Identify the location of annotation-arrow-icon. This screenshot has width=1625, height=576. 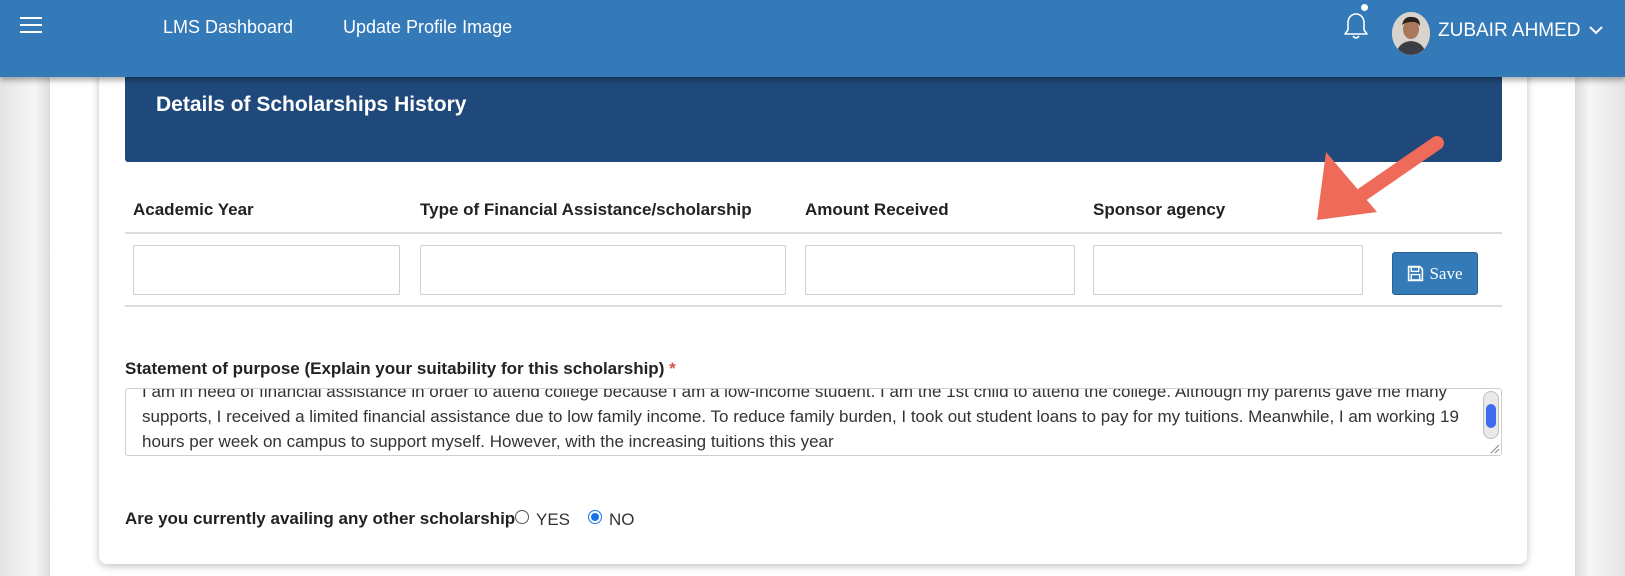
(1380, 178).